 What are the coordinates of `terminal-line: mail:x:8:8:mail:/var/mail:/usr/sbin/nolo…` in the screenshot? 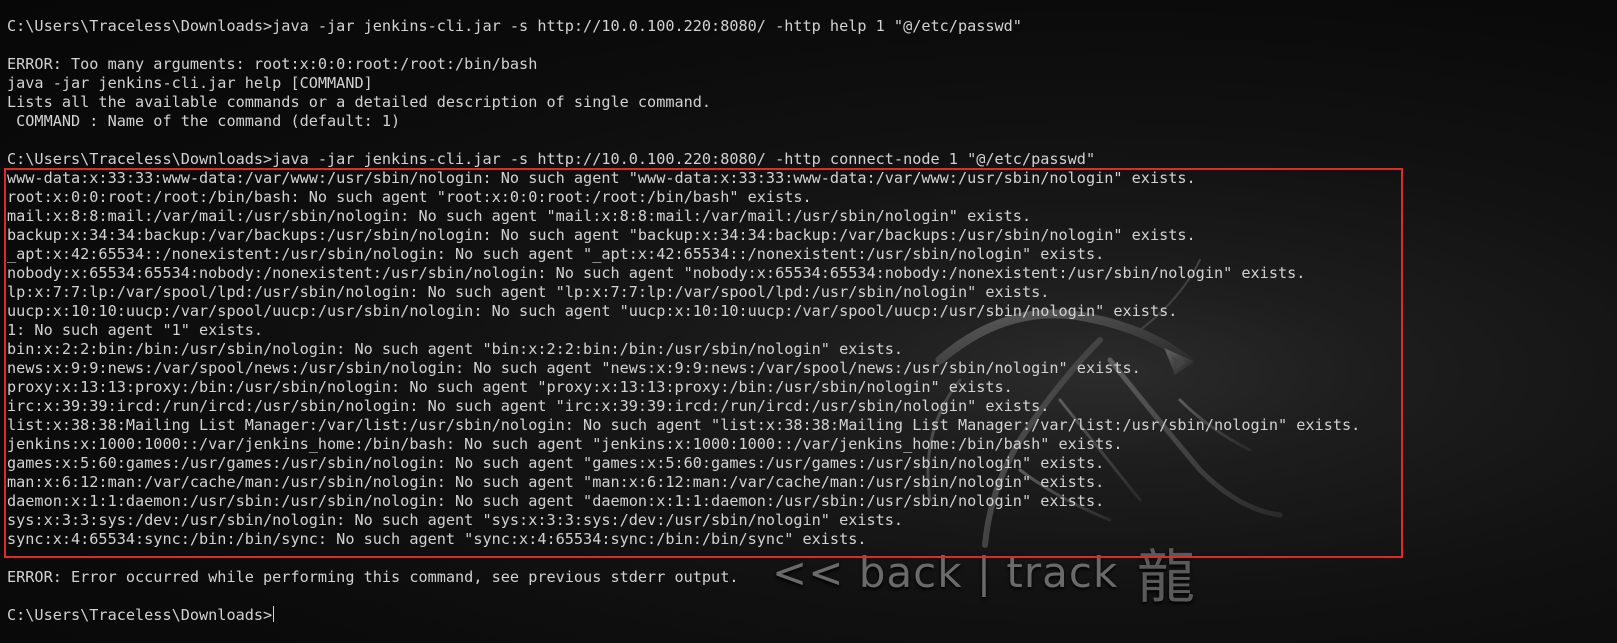 It's located at (519, 216).